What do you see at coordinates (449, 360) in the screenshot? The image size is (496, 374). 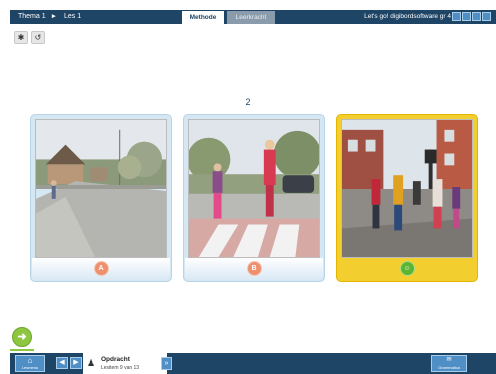 I see `chat-icon: ✉` at bounding box center [449, 360].